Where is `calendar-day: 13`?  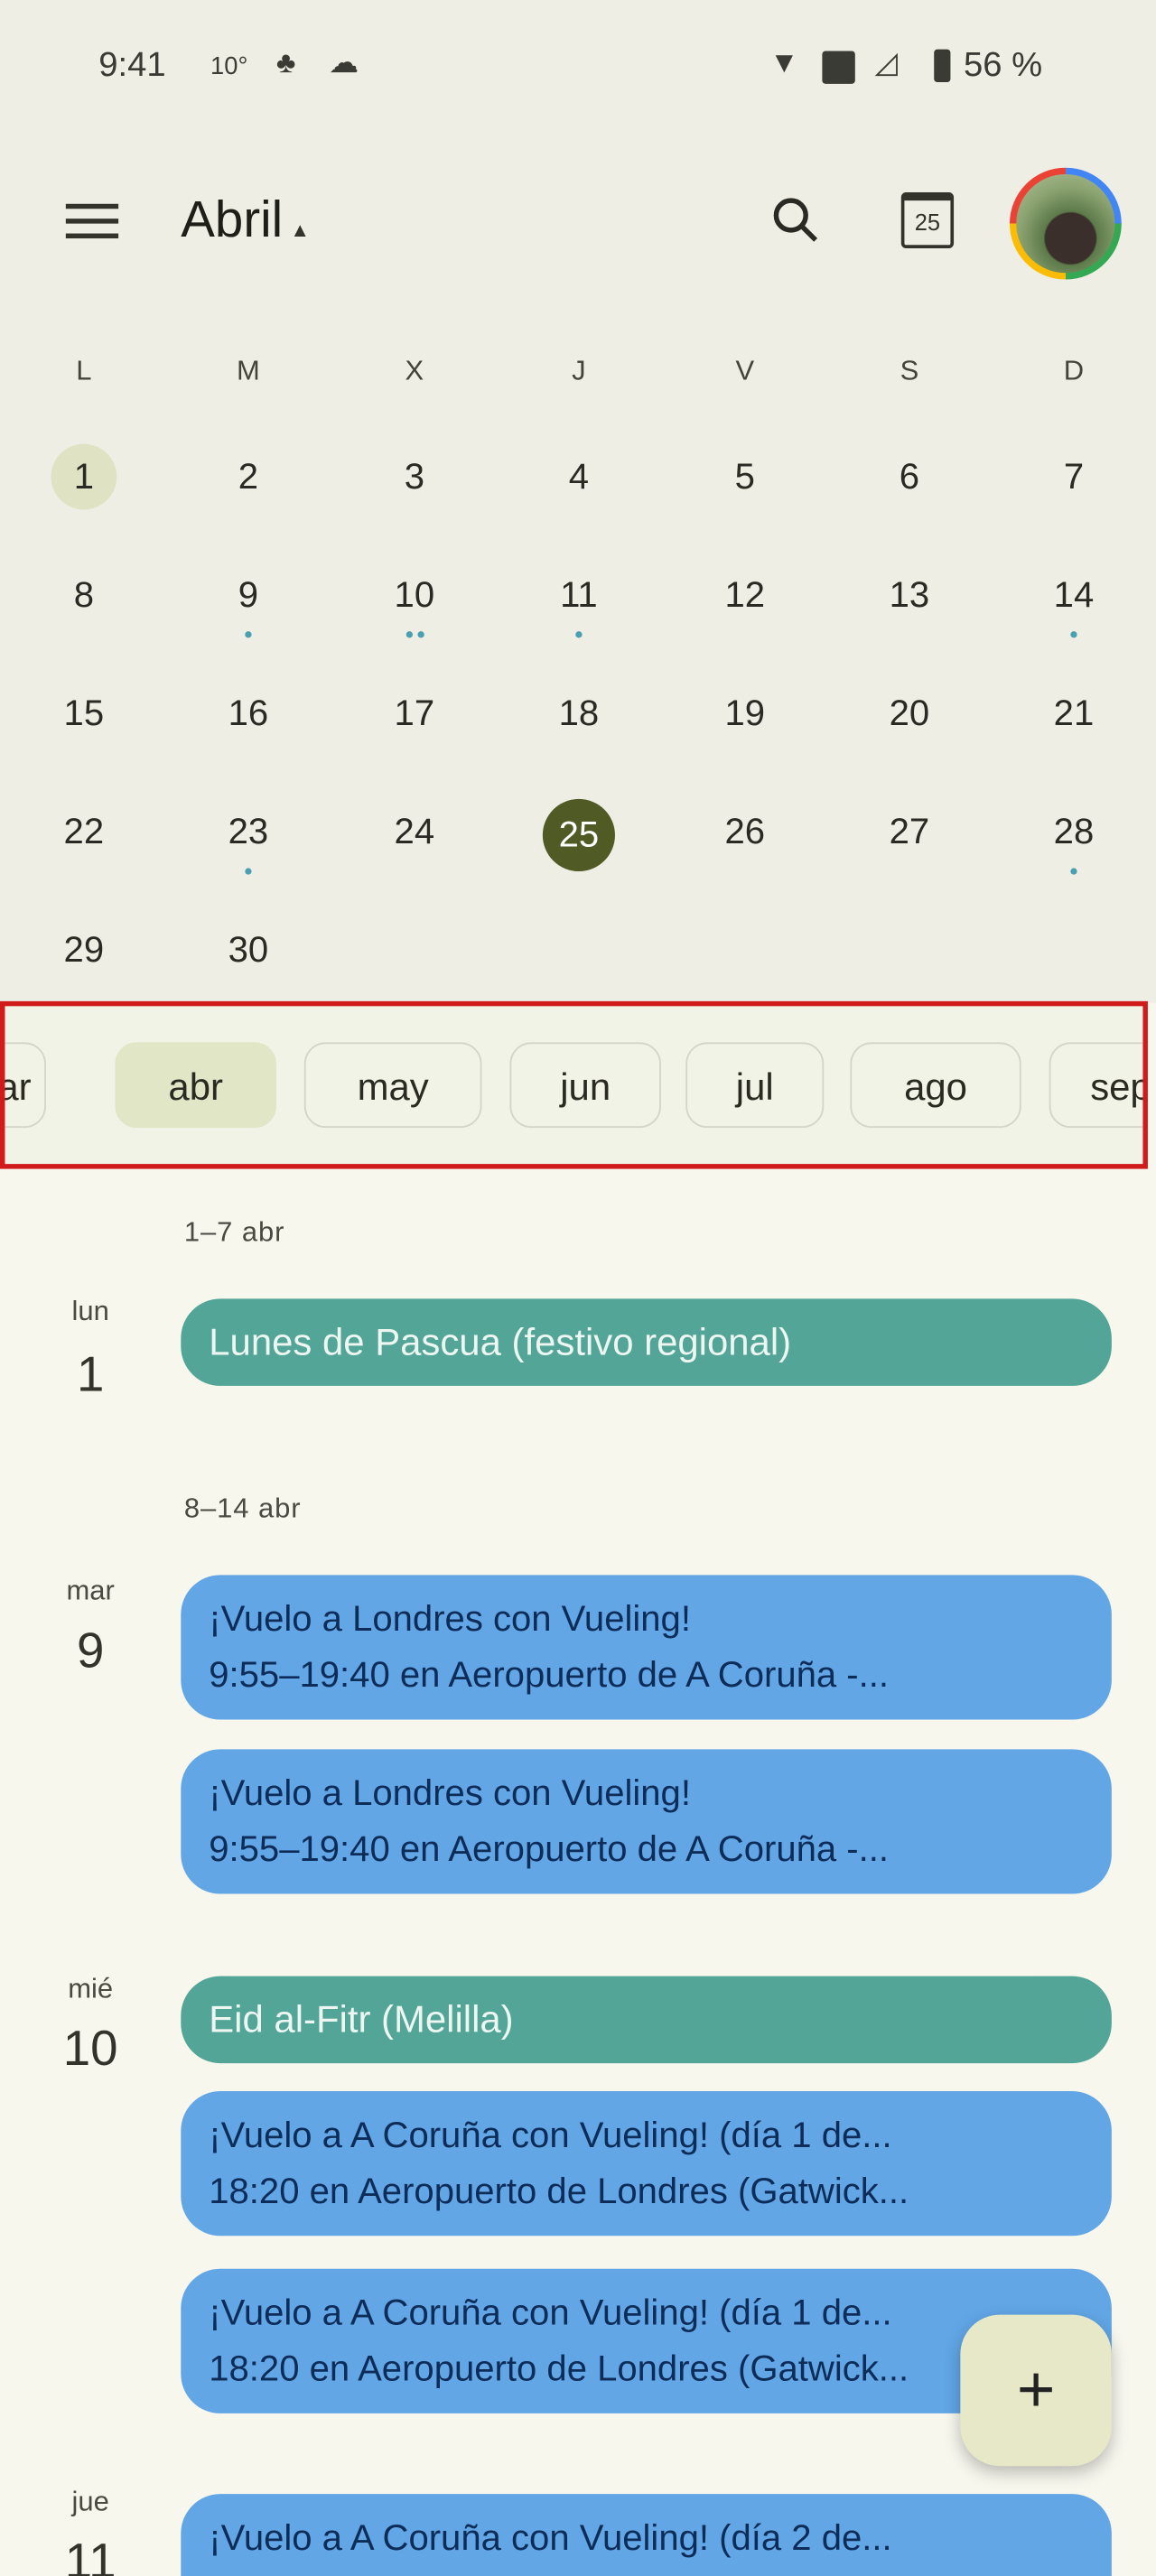 calendar-day: 13 is located at coordinates (909, 595).